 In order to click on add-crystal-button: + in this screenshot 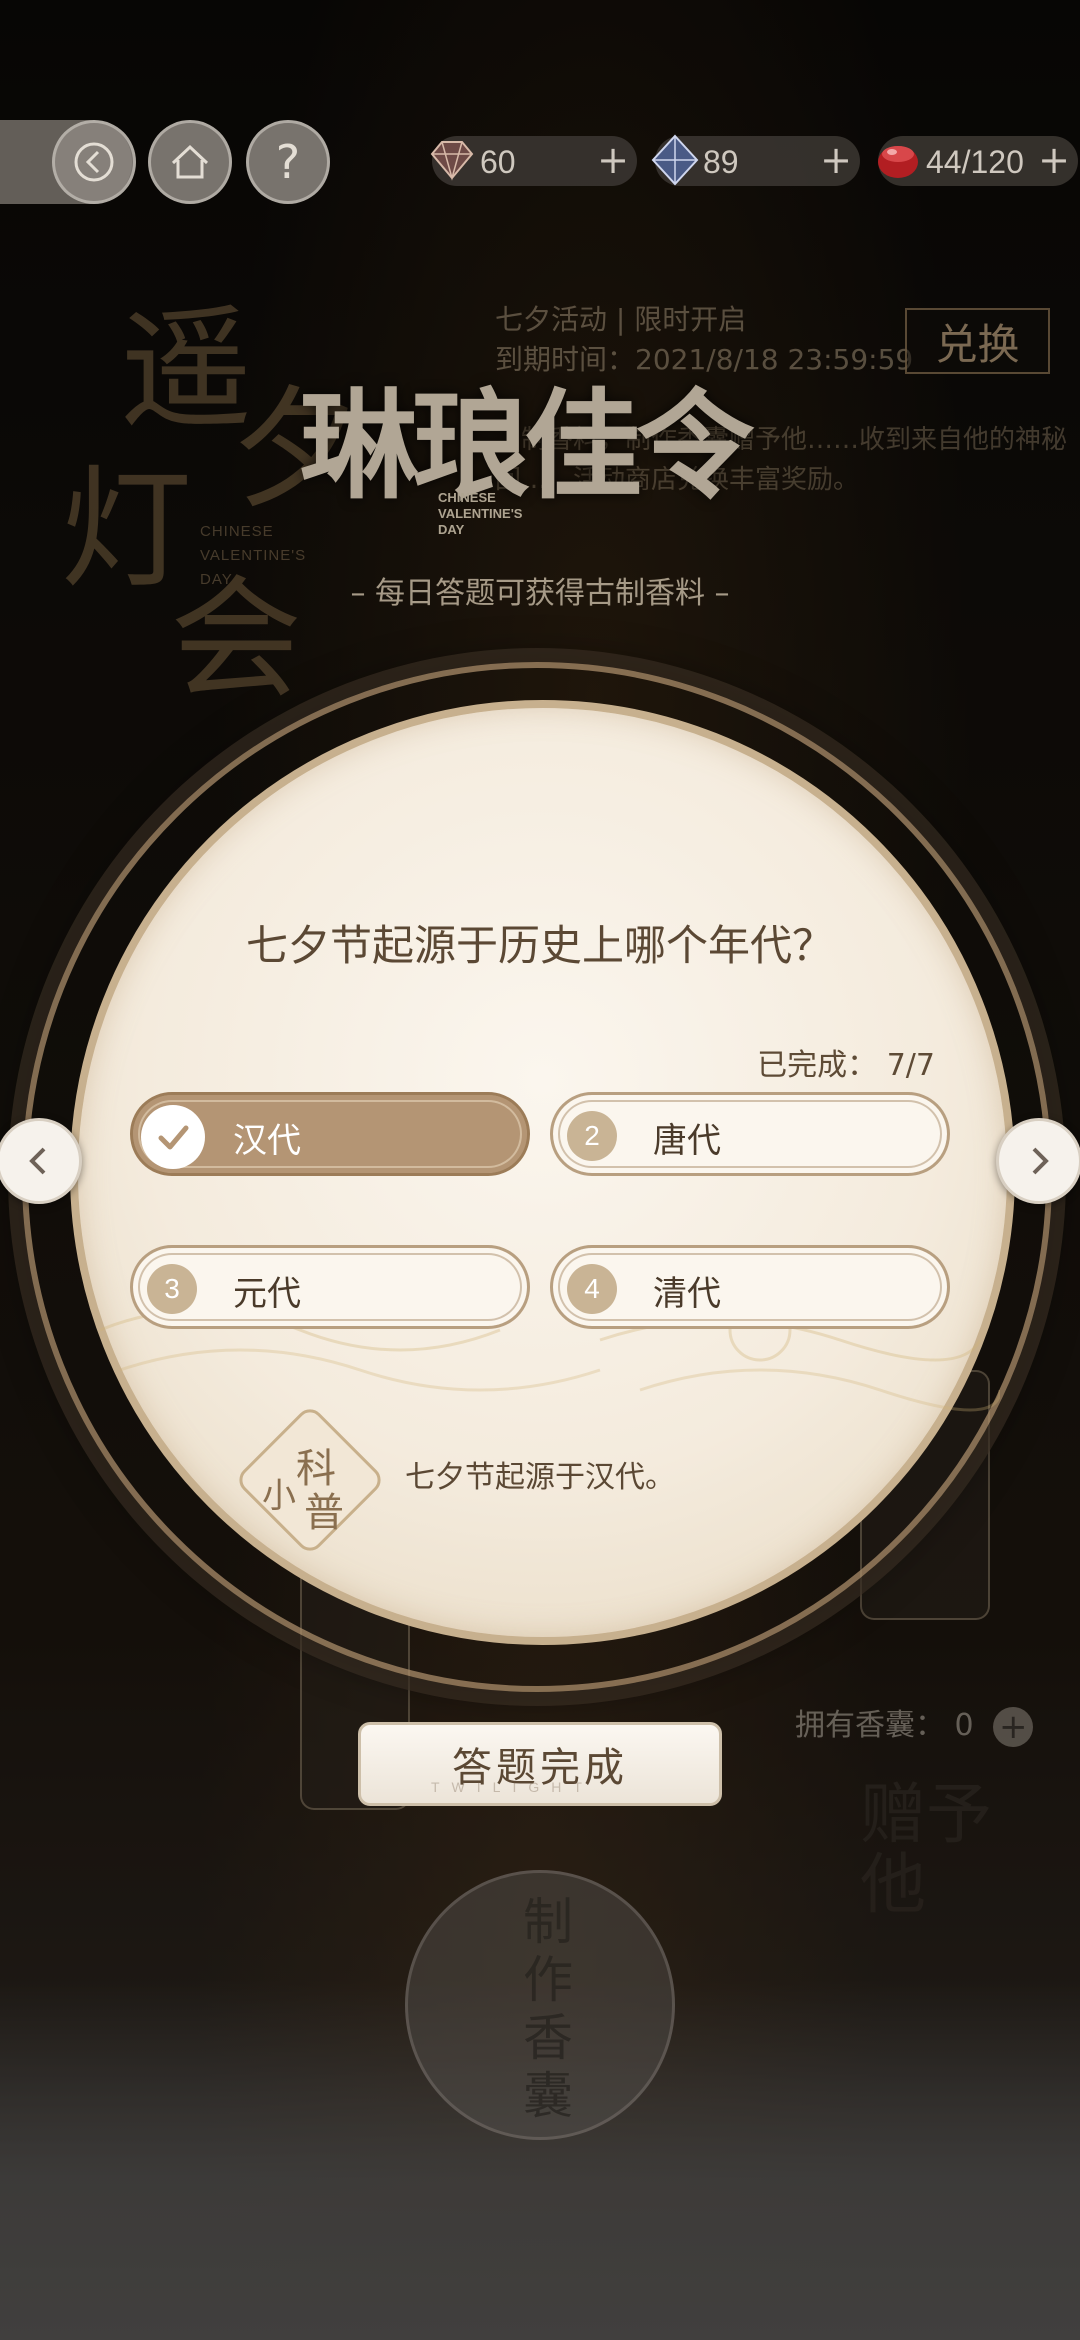, I will do `click(836, 160)`.